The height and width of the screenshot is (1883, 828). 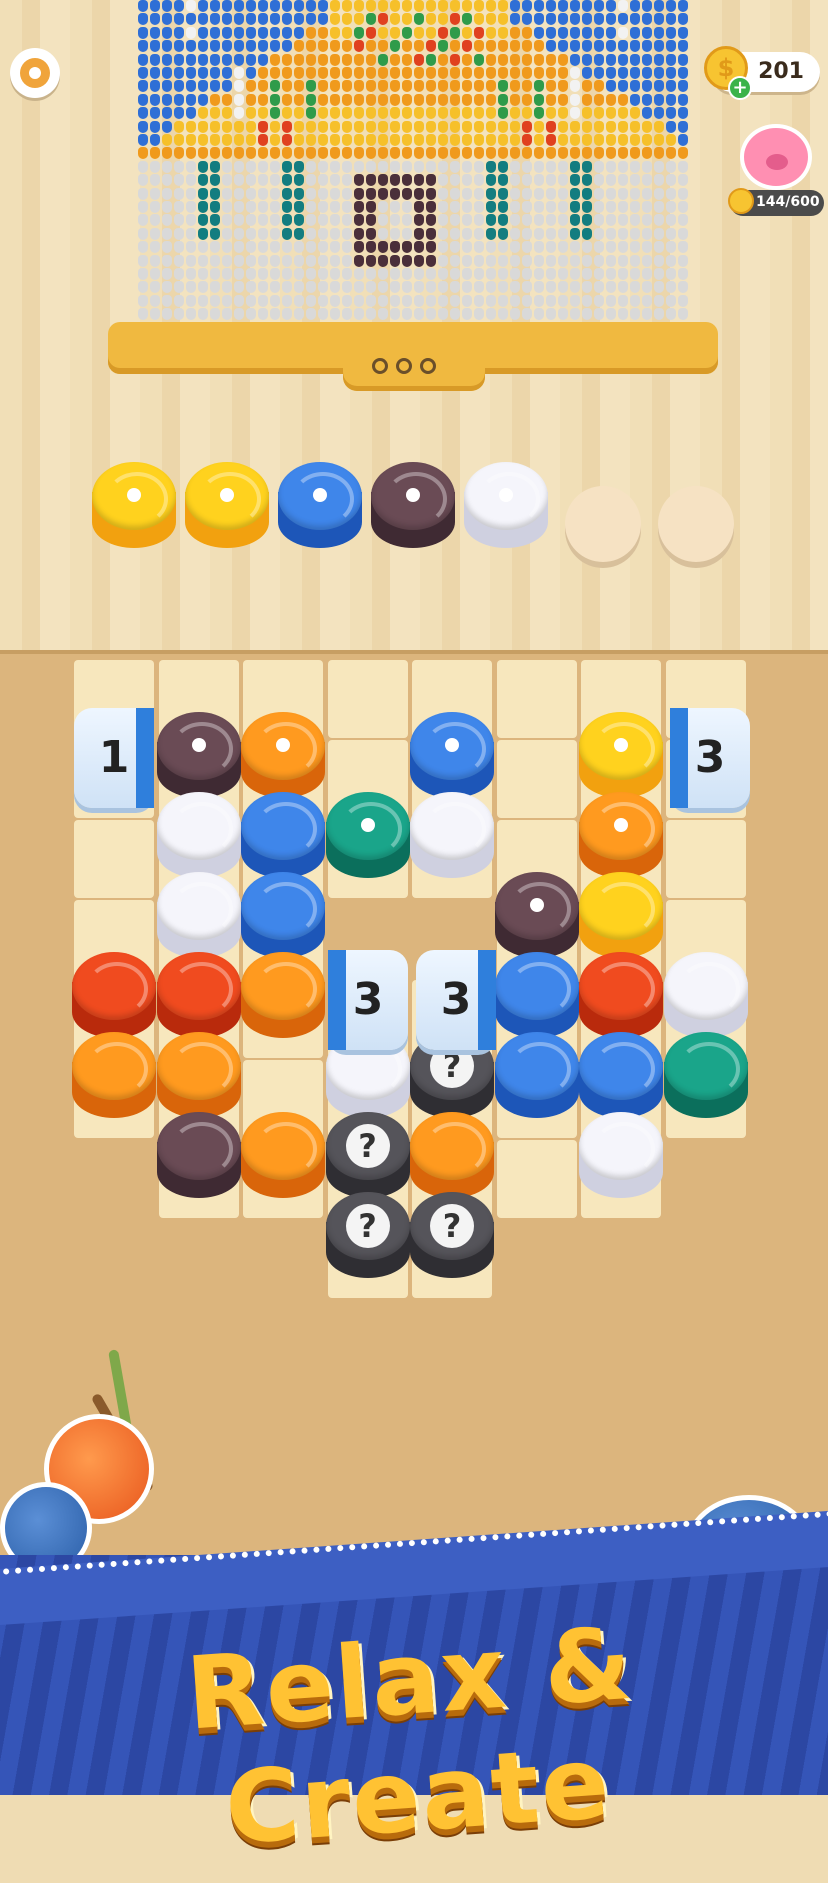 I want to click on add-coins-icon: +, so click(x=740, y=88).